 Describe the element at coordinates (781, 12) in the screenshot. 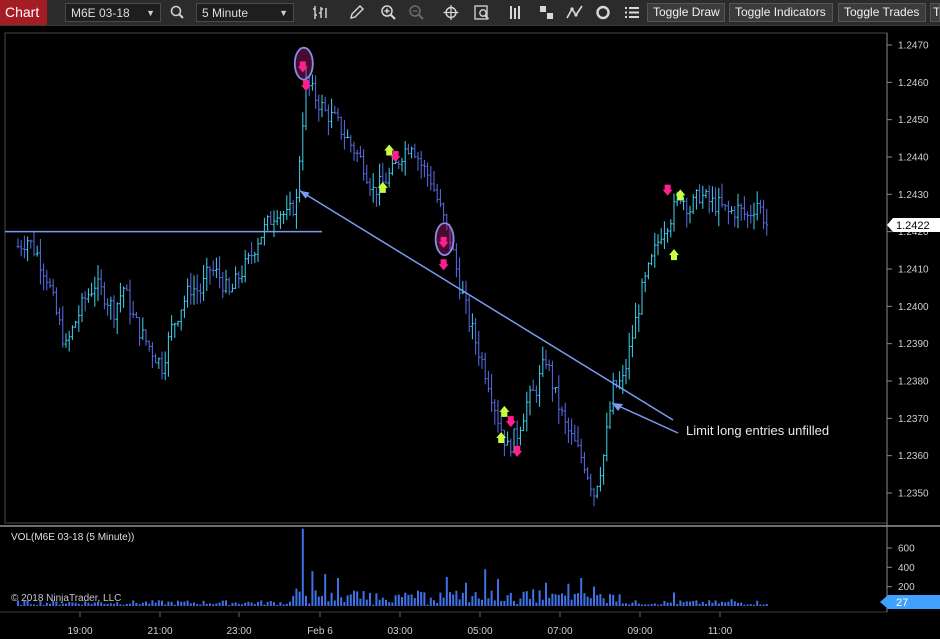

I see `toggle-indicators-button: Toggle Indicators` at that location.